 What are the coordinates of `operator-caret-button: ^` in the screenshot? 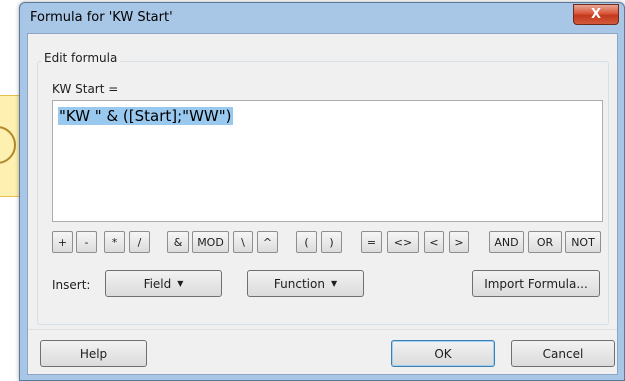 It's located at (267, 242).